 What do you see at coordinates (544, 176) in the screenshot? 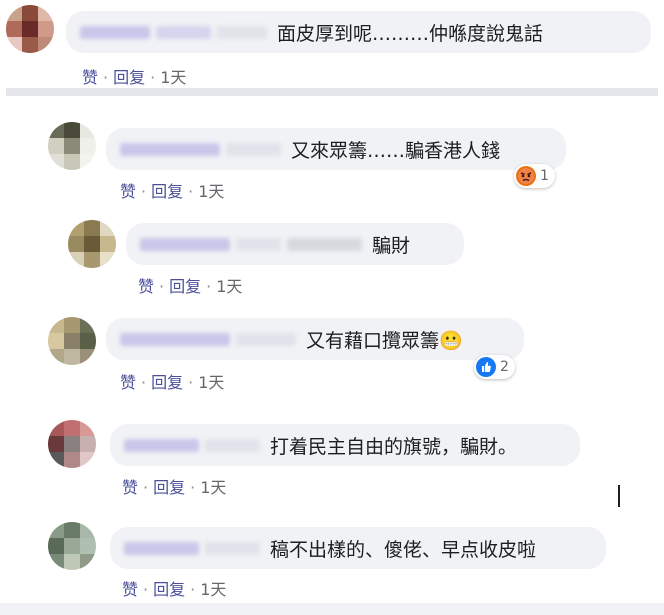
I see `reaction-number: 1` at bounding box center [544, 176].